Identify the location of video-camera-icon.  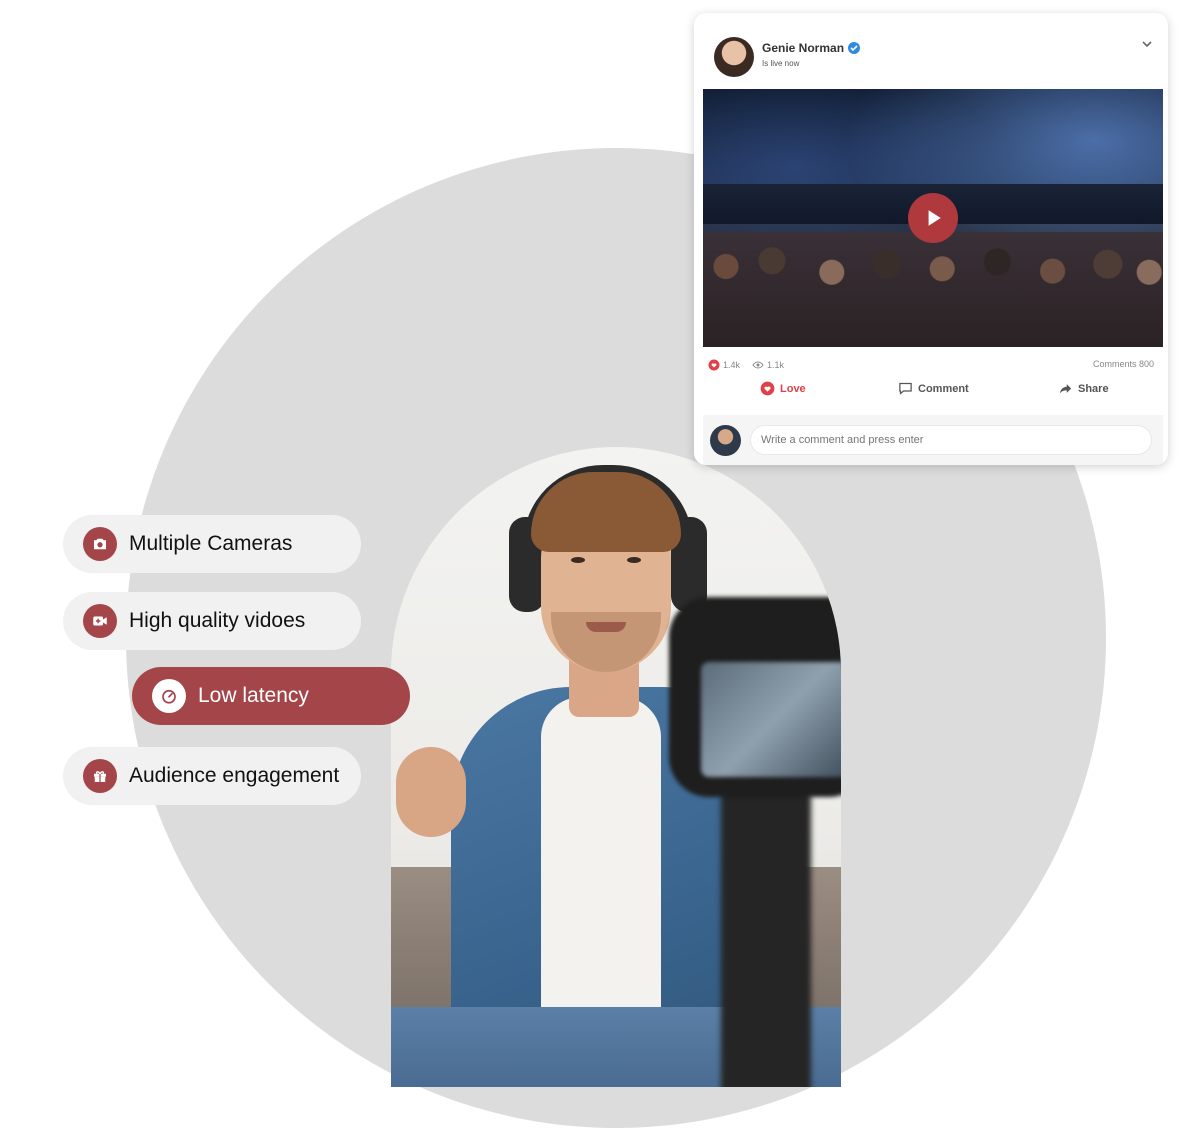
(100, 621).